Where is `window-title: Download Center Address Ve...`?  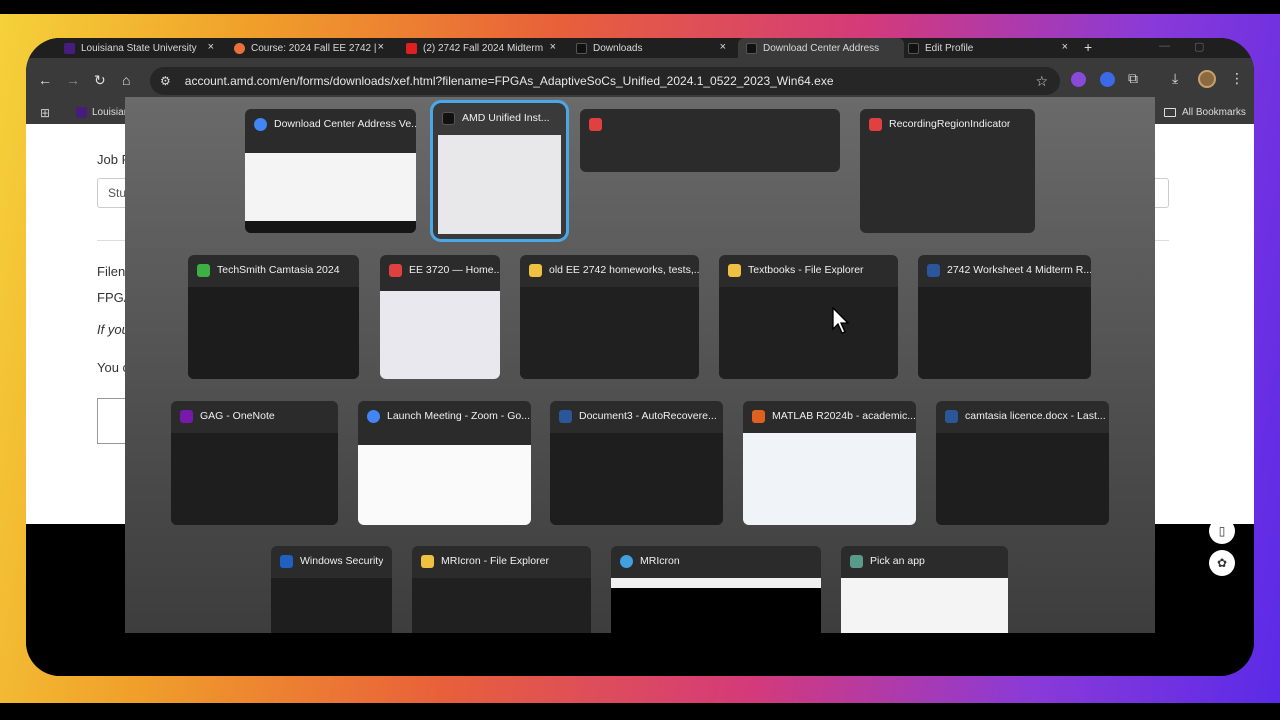
window-title: Download Center Address Ve... is located at coordinates (345, 124).